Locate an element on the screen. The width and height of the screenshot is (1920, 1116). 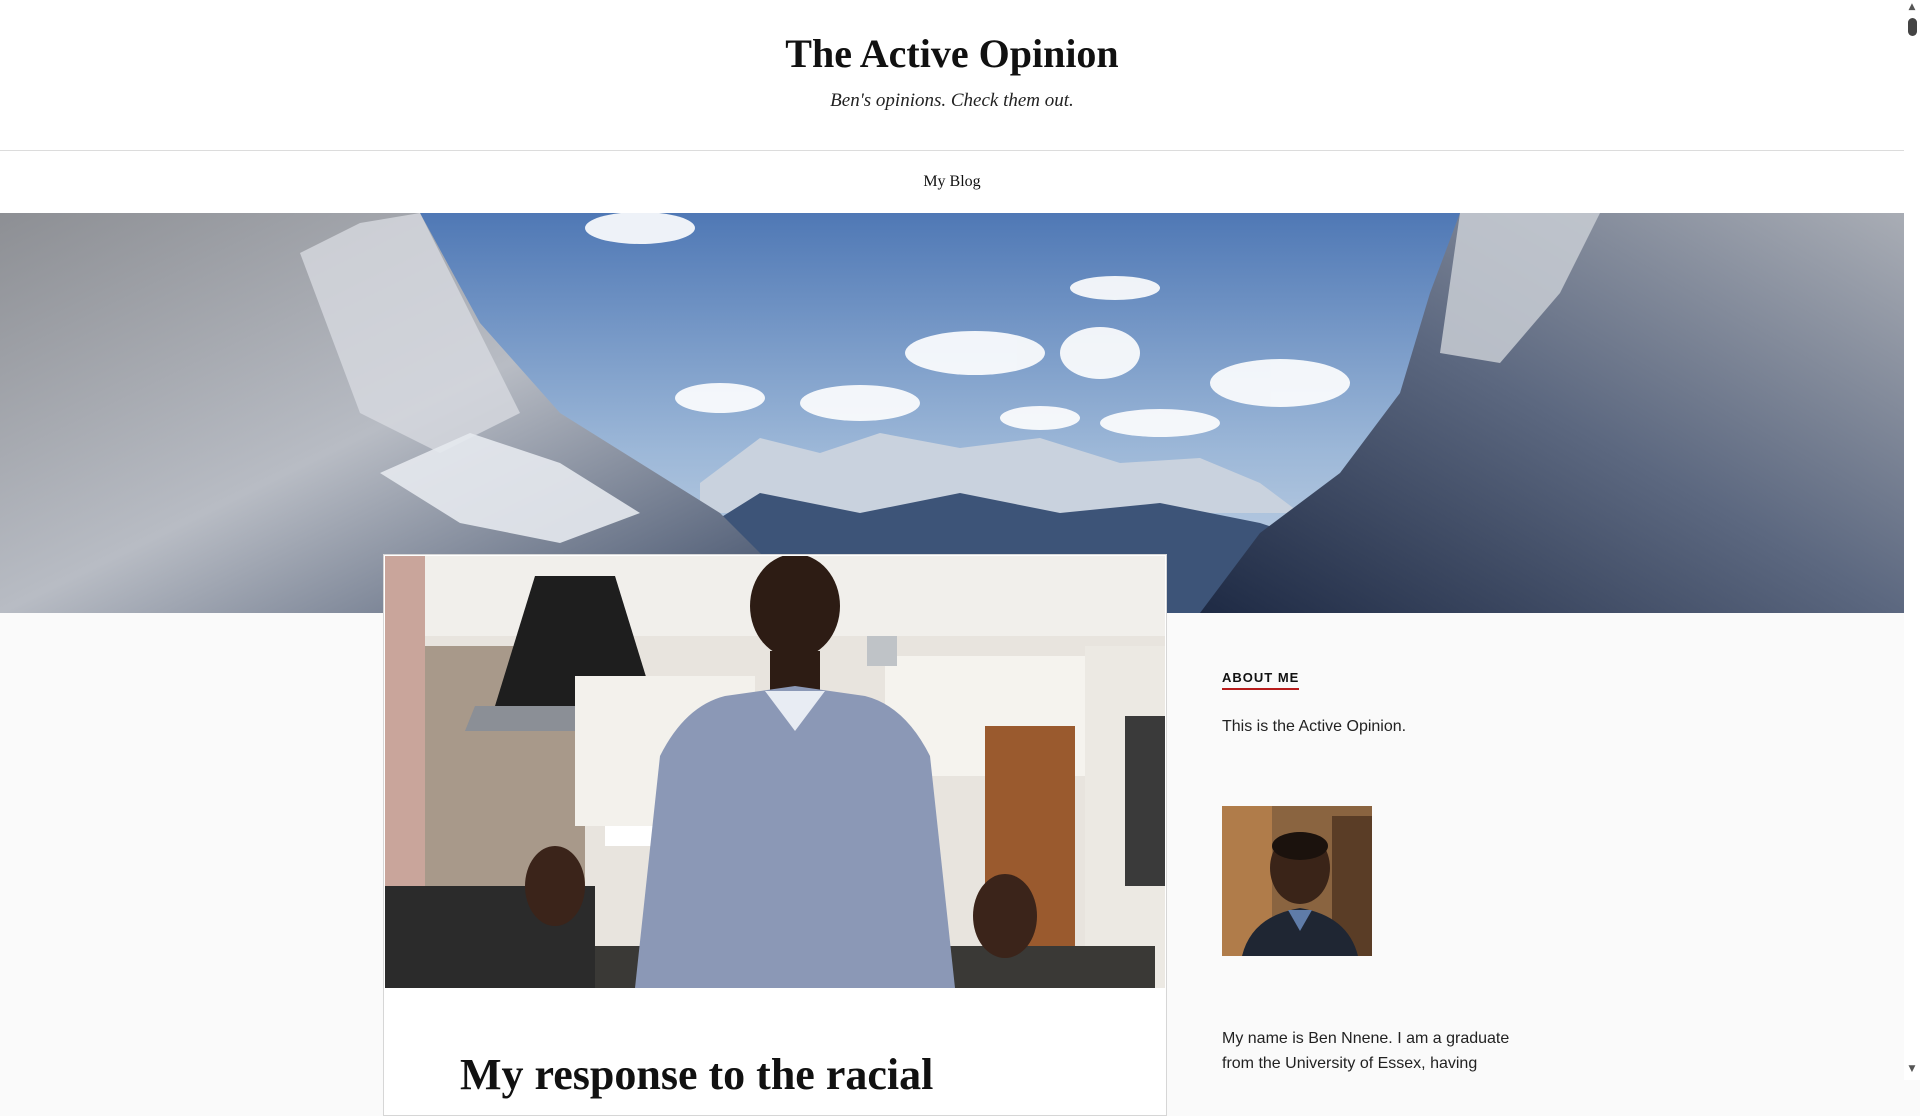
about-me-heading: ABOUT ME is located at coordinates (1261, 680).